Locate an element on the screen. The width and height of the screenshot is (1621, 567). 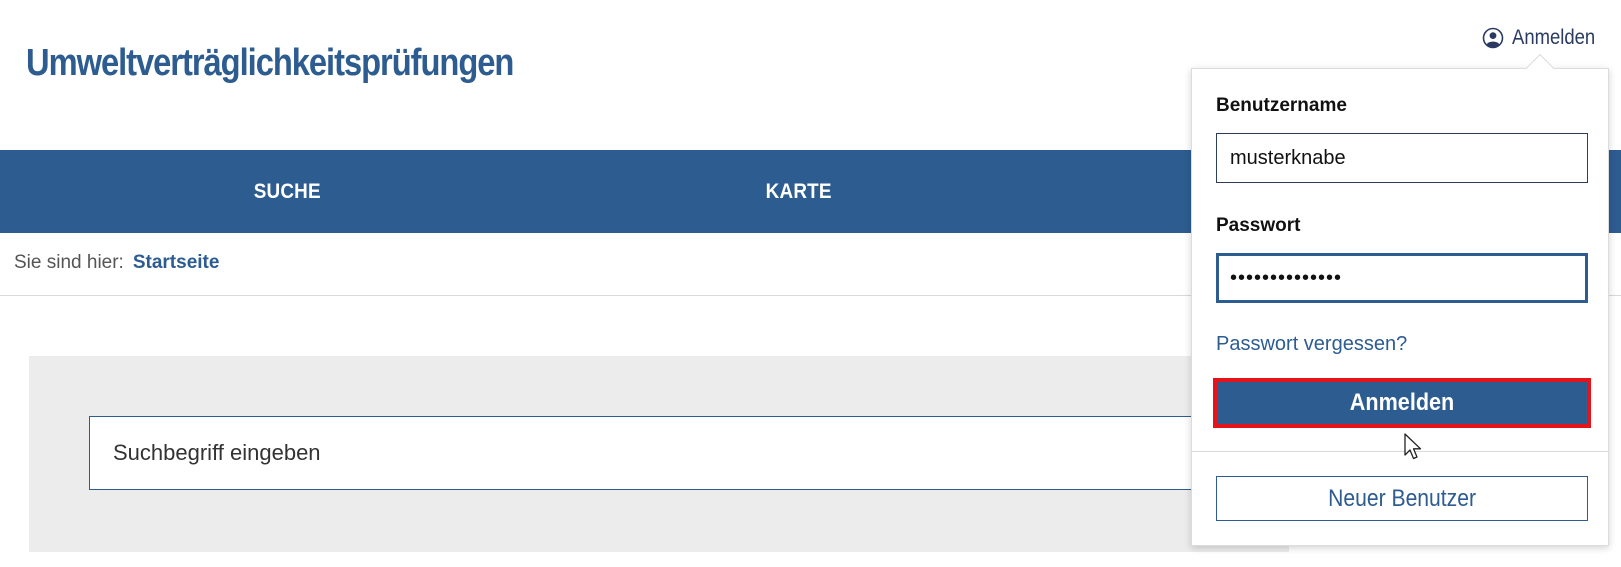
login-toggle: Anmelden is located at coordinates (1544, 38).